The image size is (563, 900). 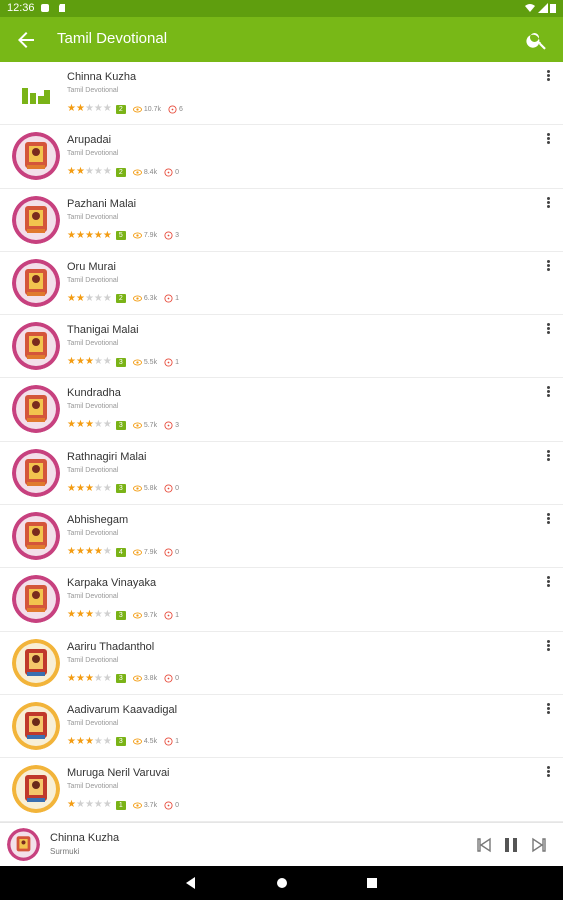 I want to click on pause-icon, so click(x=511, y=845).